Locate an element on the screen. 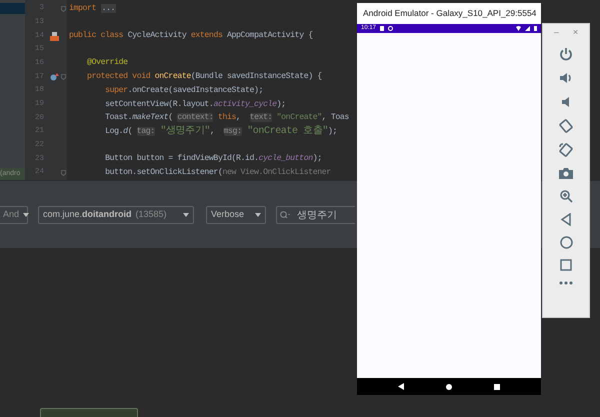 The image size is (600, 417). device-dropdown: And is located at coordinates (14, 215).